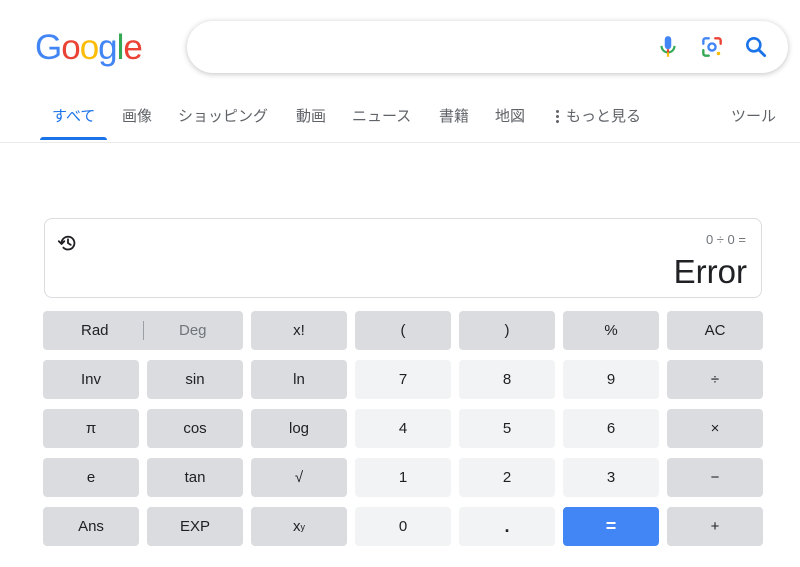  I want to click on equals-button: =, so click(611, 526).